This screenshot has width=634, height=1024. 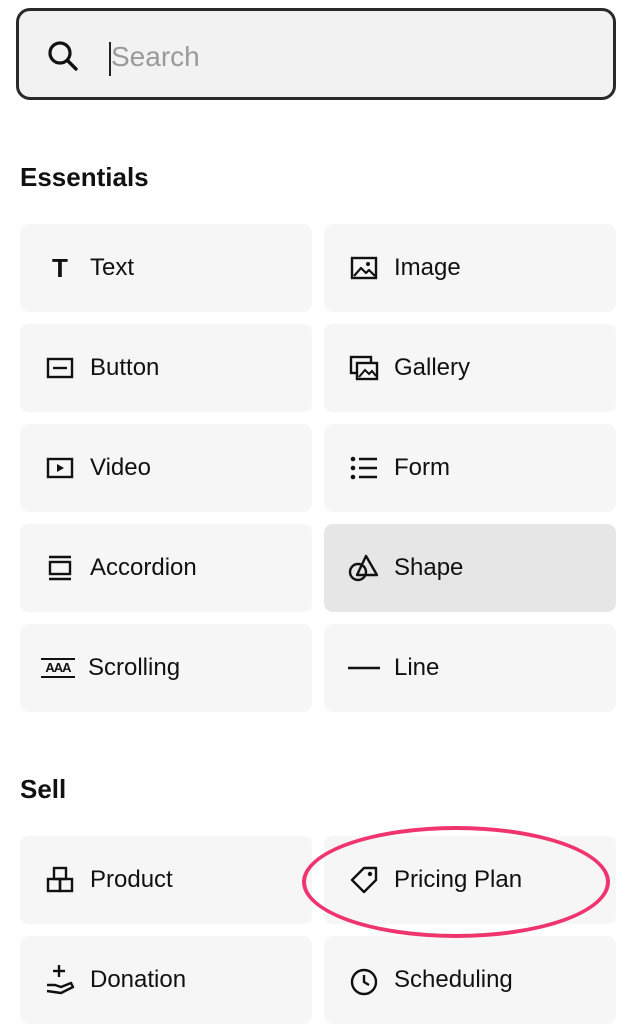 I want to click on tile-form: Form, so click(x=470, y=468).